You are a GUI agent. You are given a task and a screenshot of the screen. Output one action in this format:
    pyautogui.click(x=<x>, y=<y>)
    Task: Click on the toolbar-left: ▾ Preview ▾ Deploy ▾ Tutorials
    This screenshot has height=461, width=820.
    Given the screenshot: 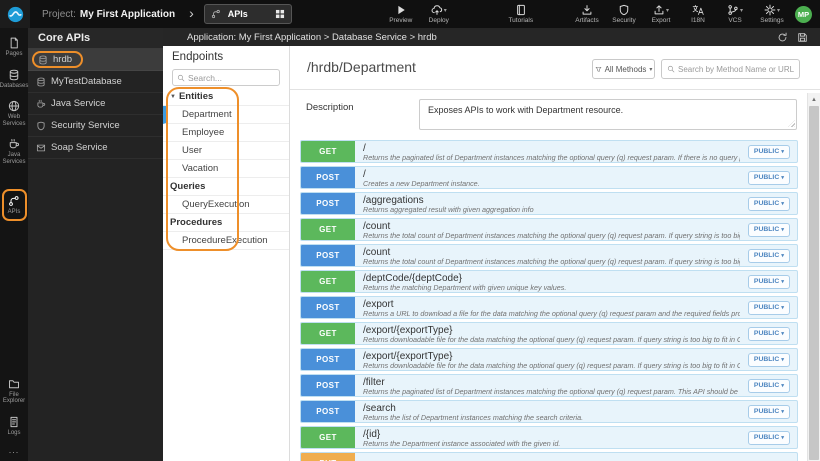 What is the action you would take?
    pyautogui.click(x=413, y=14)
    